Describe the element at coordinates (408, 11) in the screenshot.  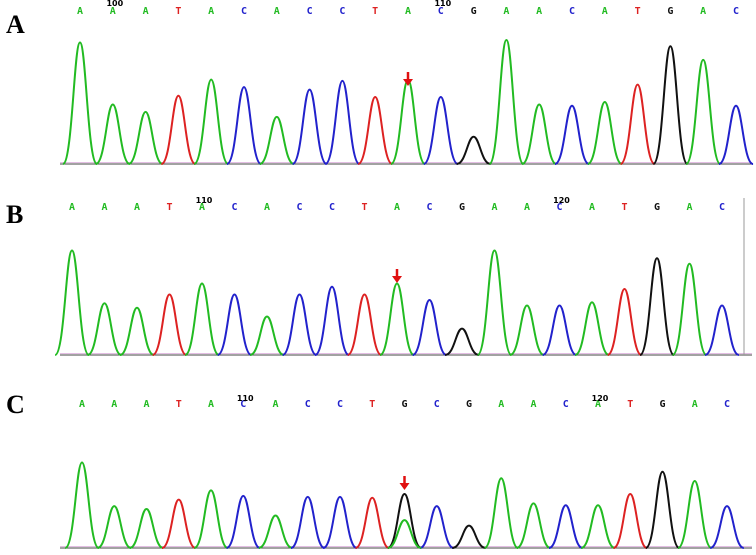
I see `base-call-10: A` at that location.